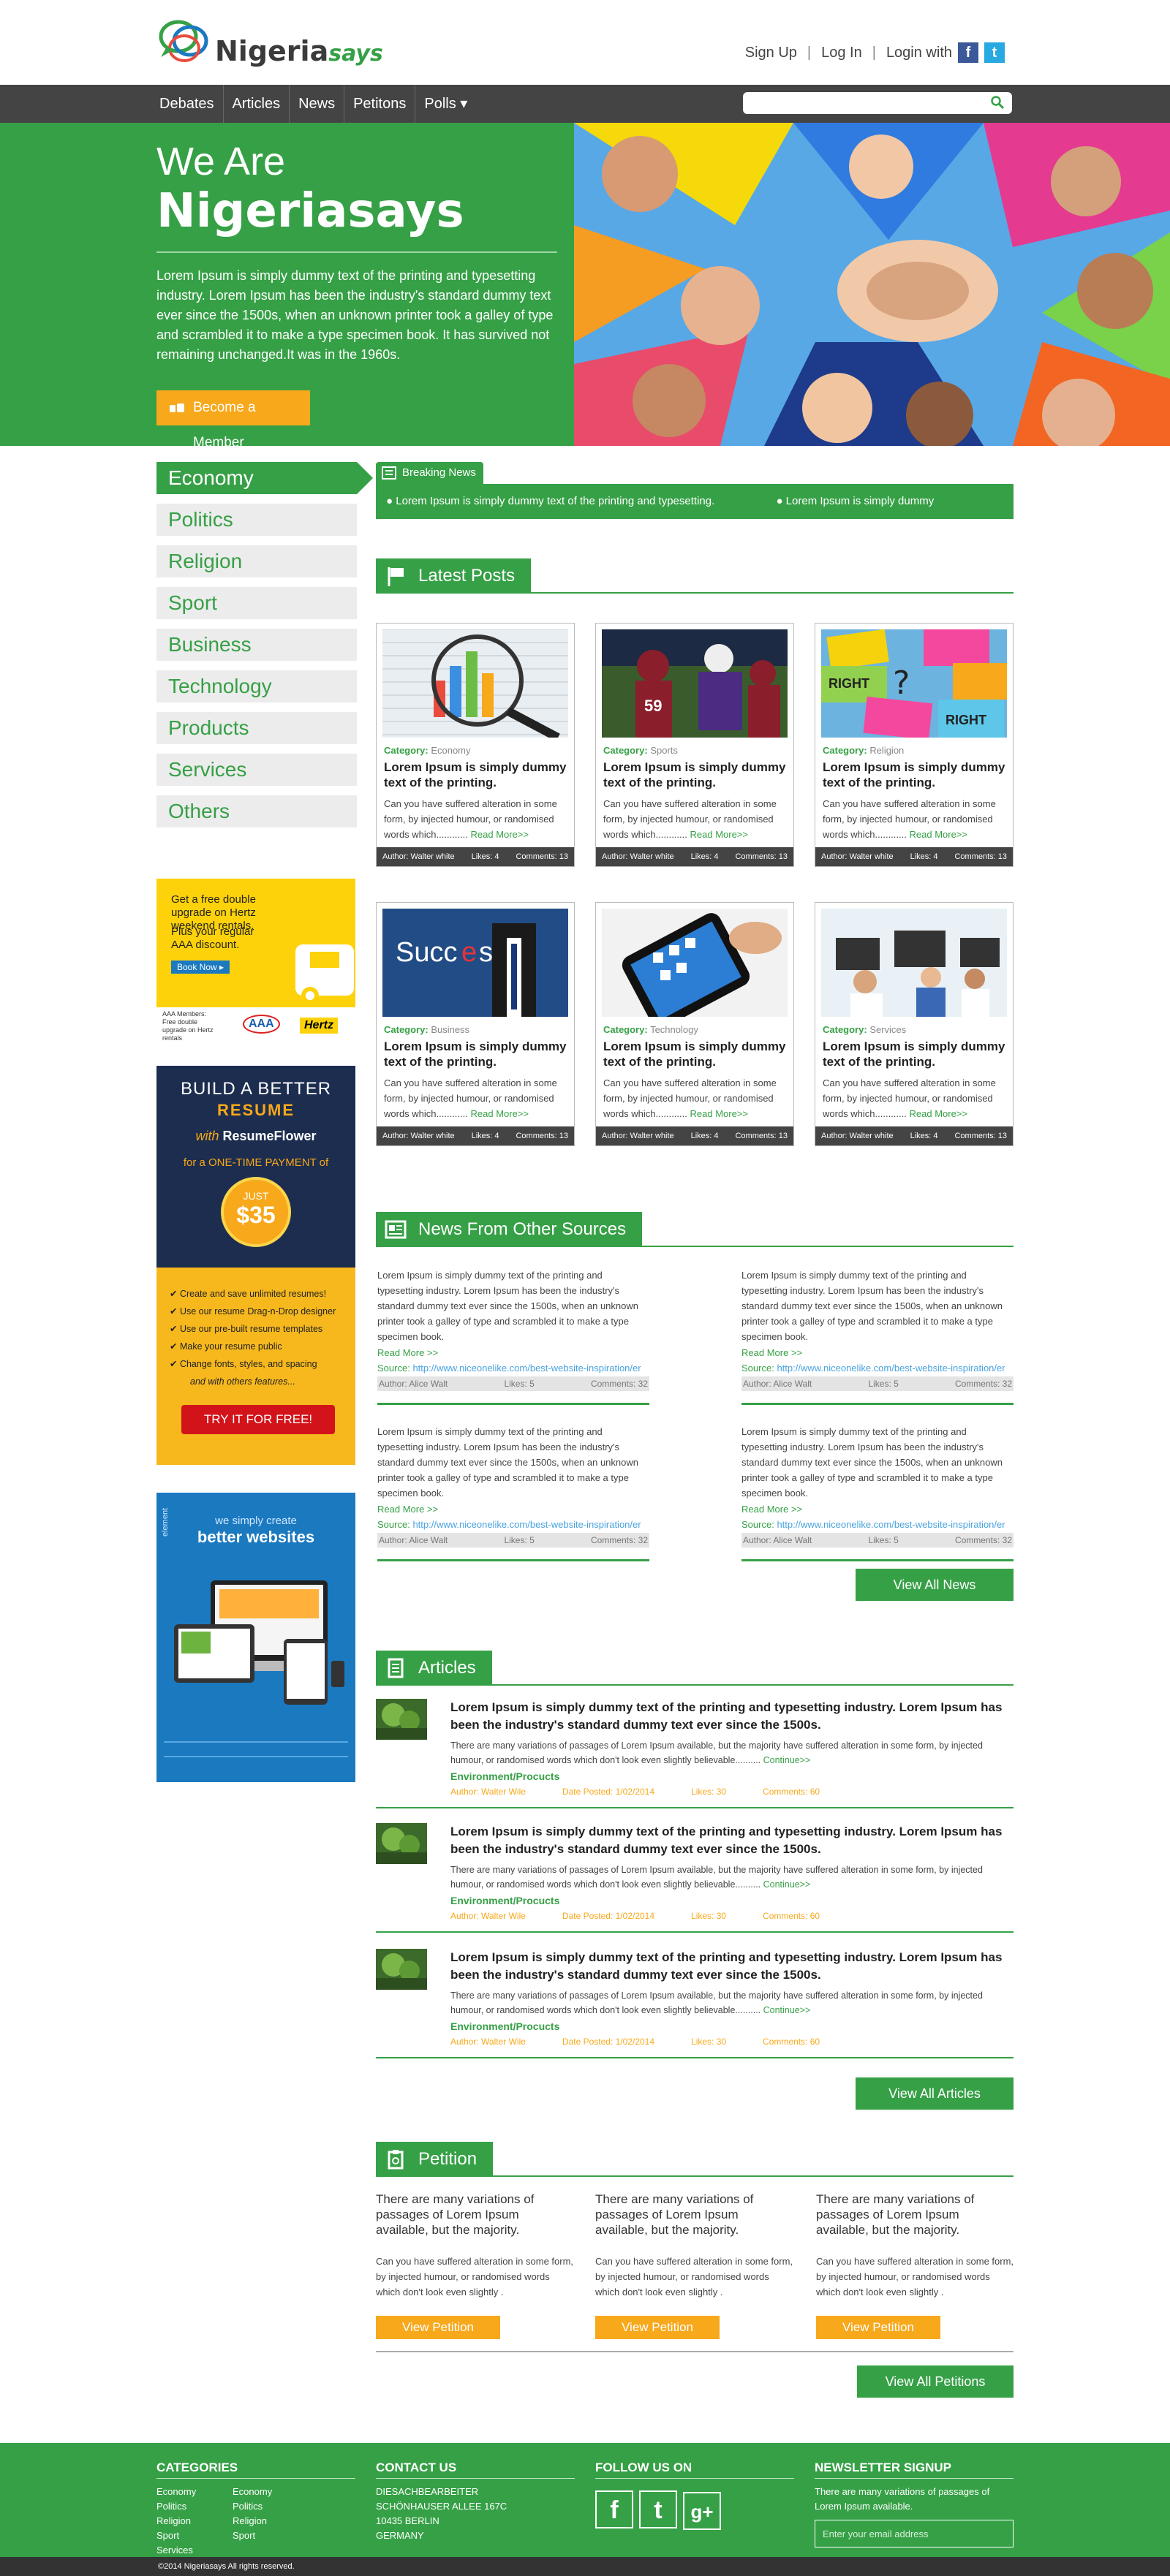  I want to click on ad-hertz-text2: Plus your regular AAA discount., so click(212, 938).